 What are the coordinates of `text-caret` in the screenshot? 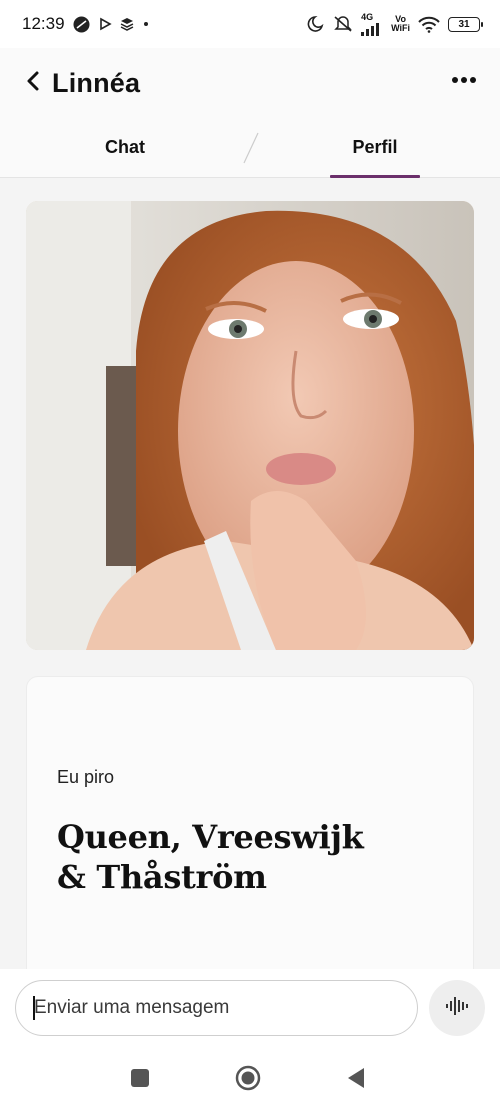 It's located at (34, 1008).